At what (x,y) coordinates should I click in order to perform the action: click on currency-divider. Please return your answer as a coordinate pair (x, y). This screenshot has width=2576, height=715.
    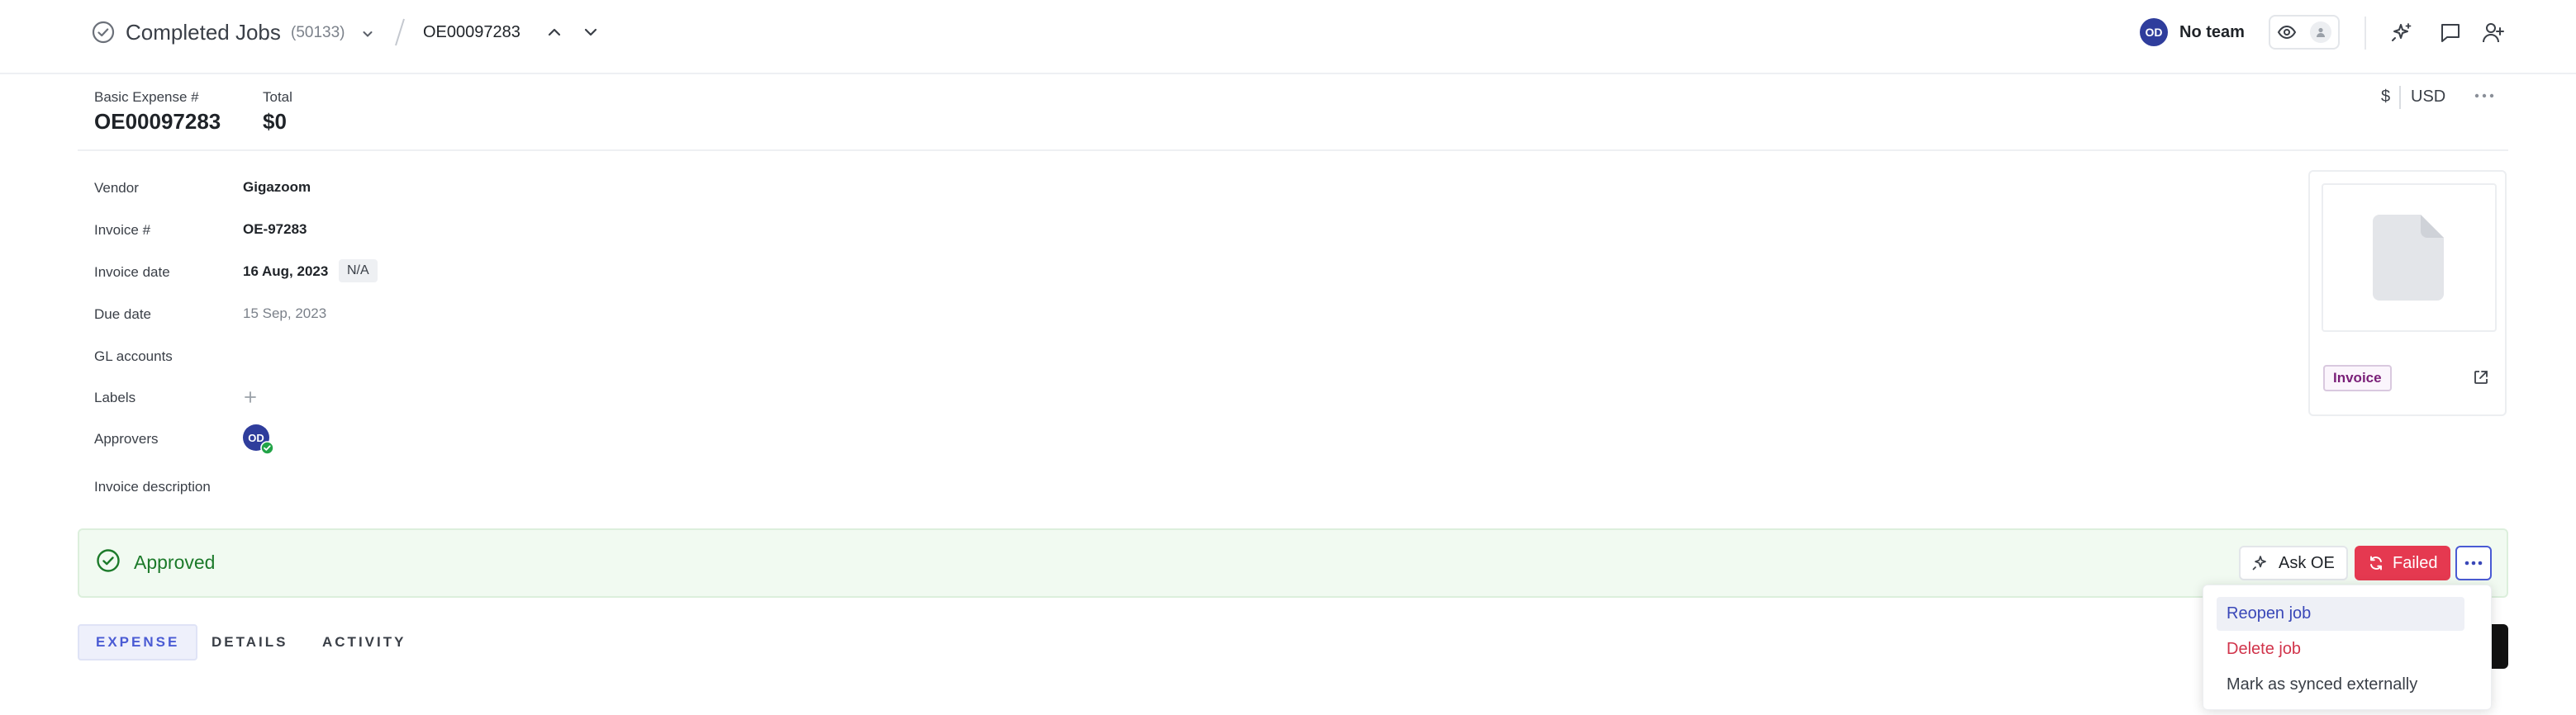
    Looking at the image, I should click on (2400, 97).